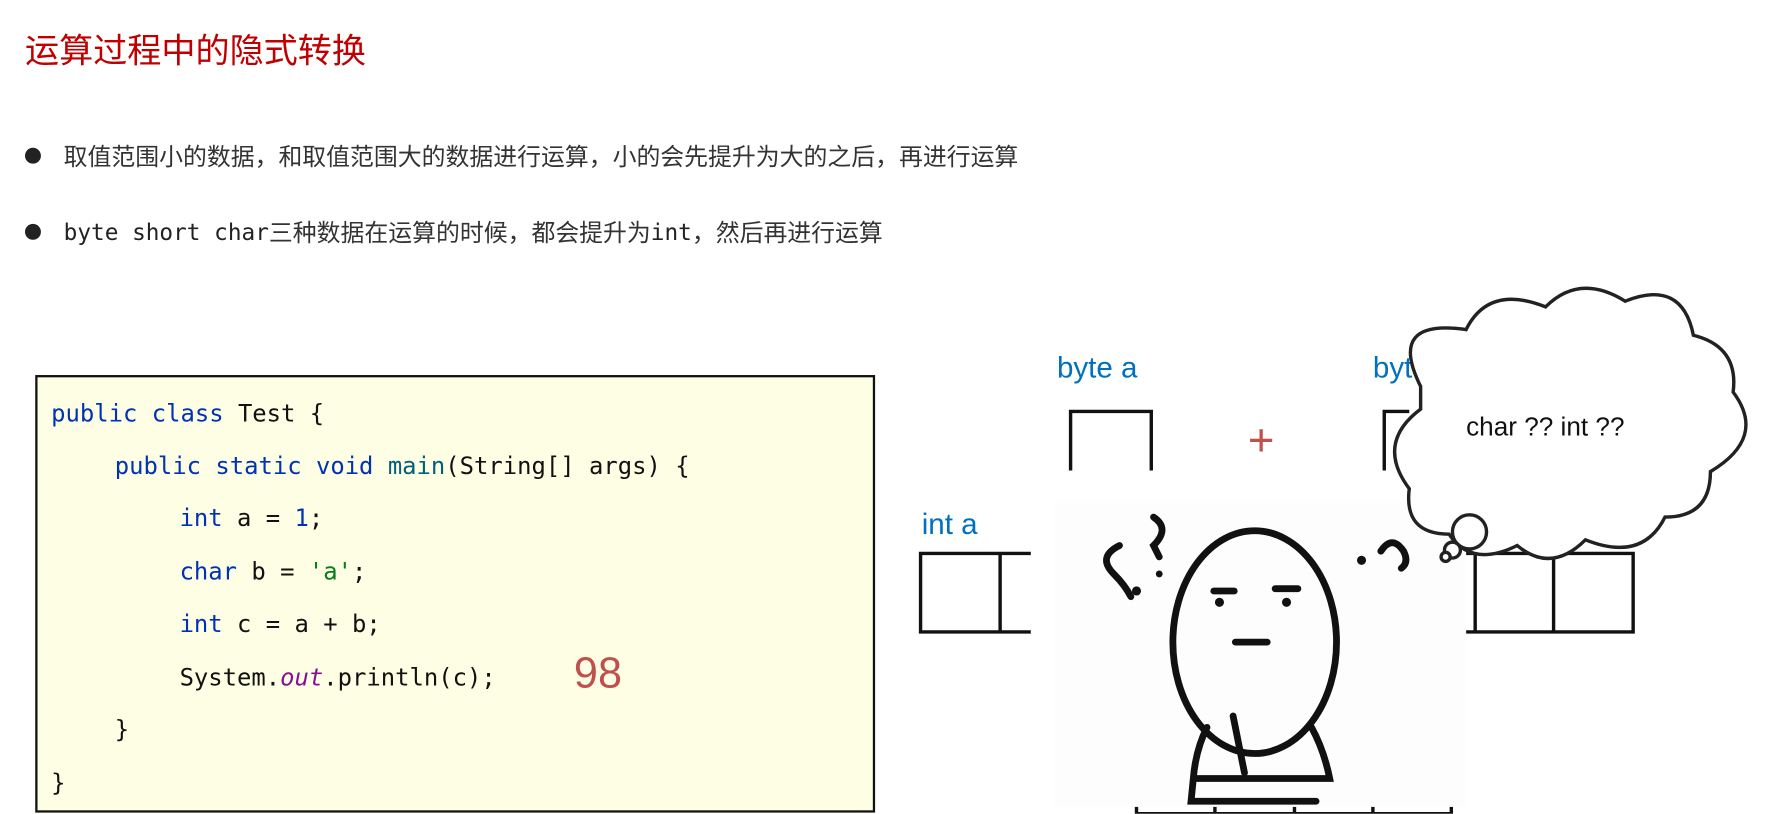  Describe the element at coordinates (949, 523) in the screenshot. I see `label-int-a: int a` at that location.